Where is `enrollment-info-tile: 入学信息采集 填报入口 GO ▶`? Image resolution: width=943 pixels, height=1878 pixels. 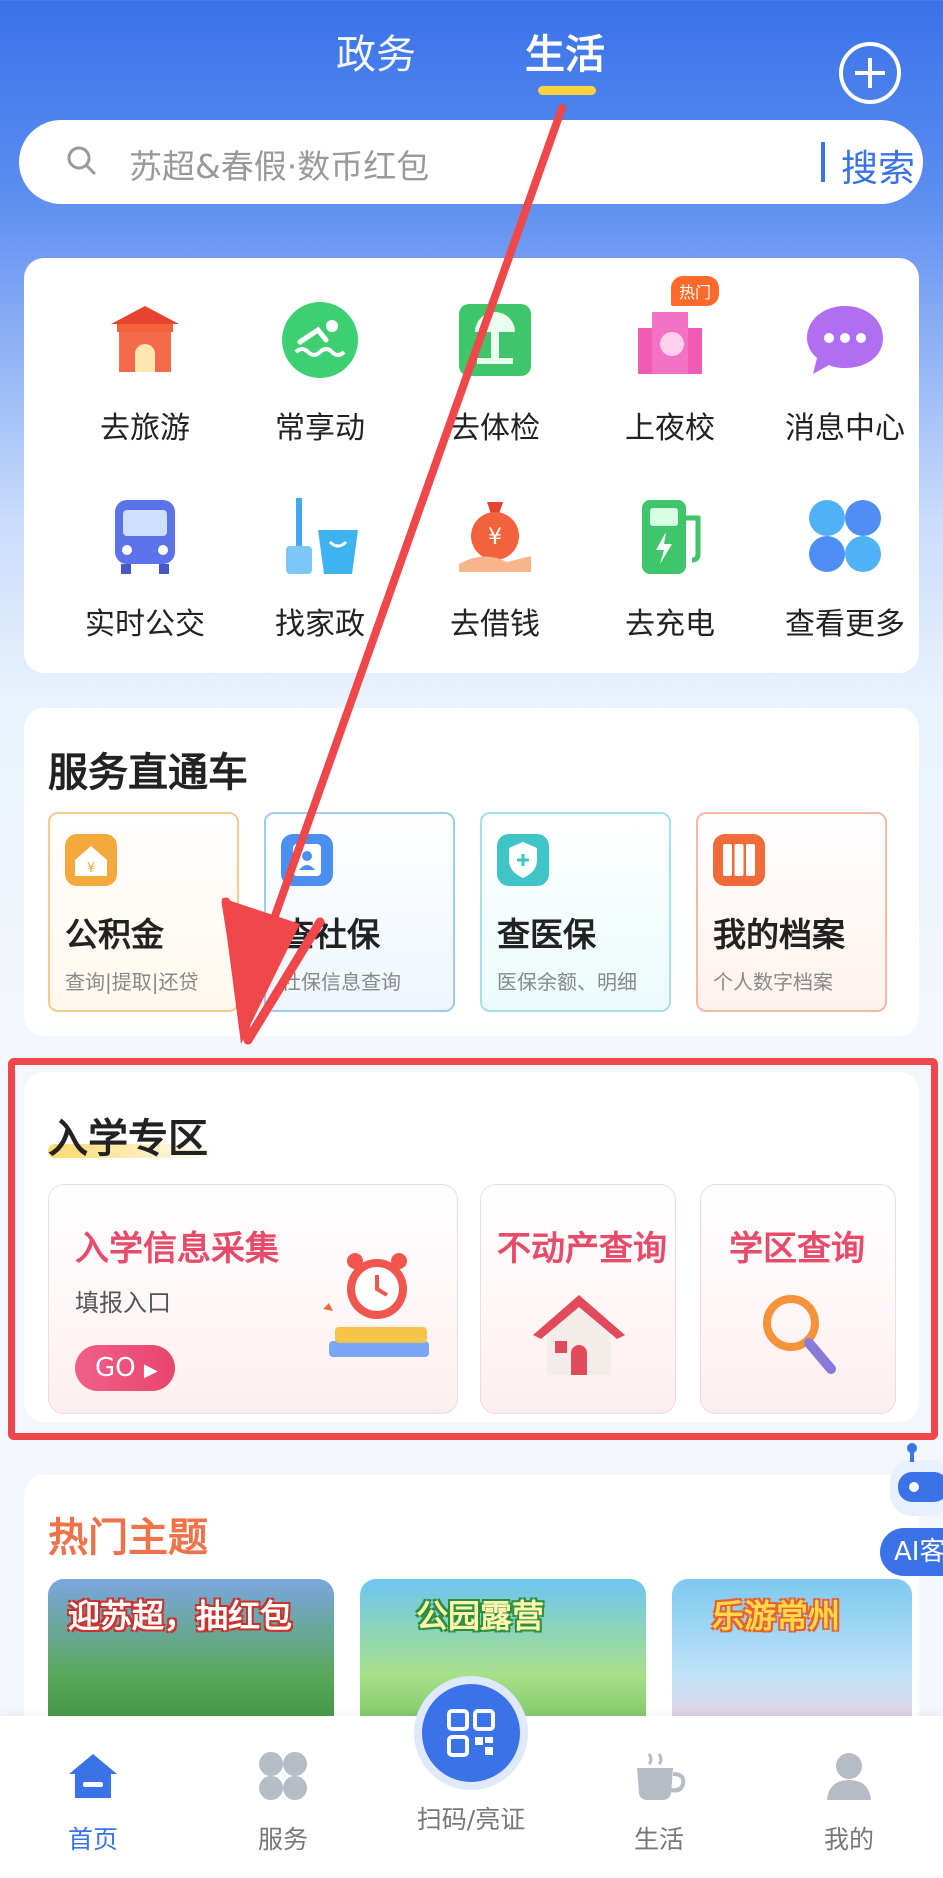
enrollment-info-tile: 入学信息采集 填报入口 GO ▶ is located at coordinates (253, 1299).